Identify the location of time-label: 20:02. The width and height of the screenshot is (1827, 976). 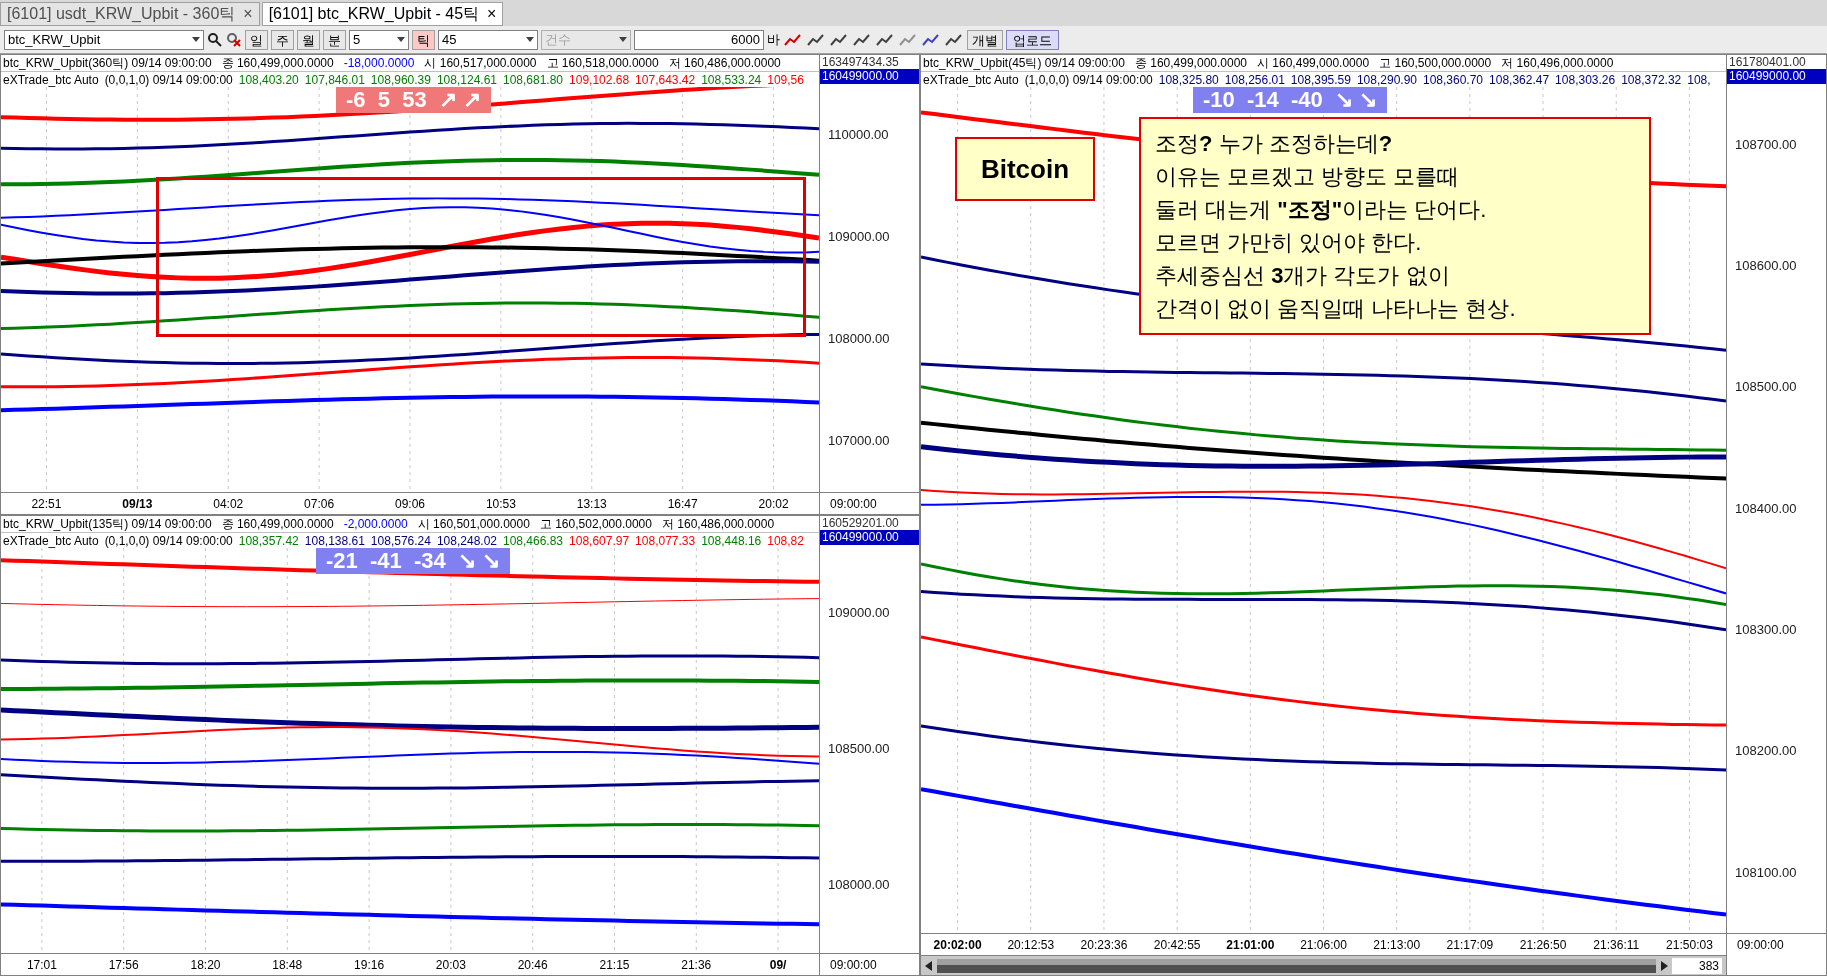
(773, 504).